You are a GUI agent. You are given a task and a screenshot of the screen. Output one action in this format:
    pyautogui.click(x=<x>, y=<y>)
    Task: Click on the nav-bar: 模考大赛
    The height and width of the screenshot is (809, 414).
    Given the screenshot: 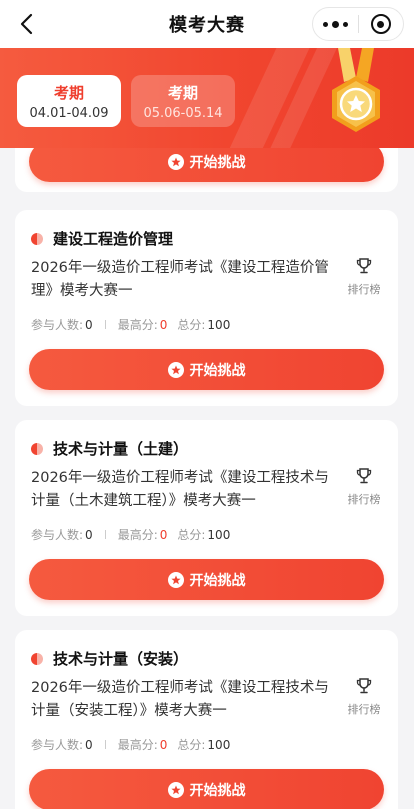 What is the action you would take?
    pyautogui.click(x=207, y=24)
    